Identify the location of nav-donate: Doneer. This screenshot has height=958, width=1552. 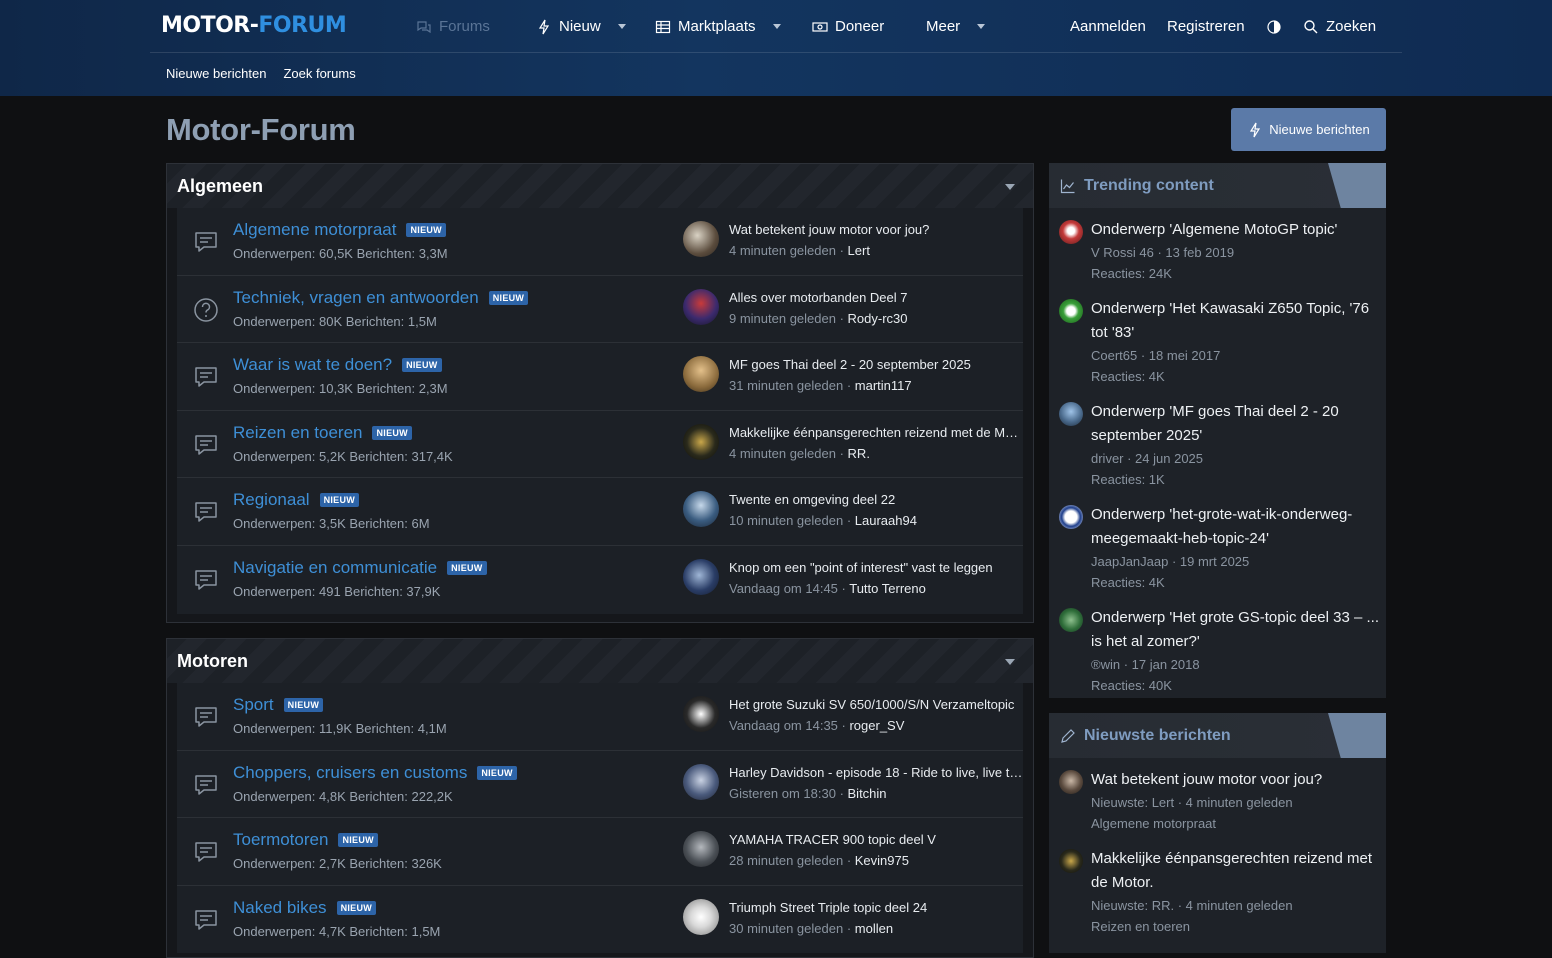
(848, 26).